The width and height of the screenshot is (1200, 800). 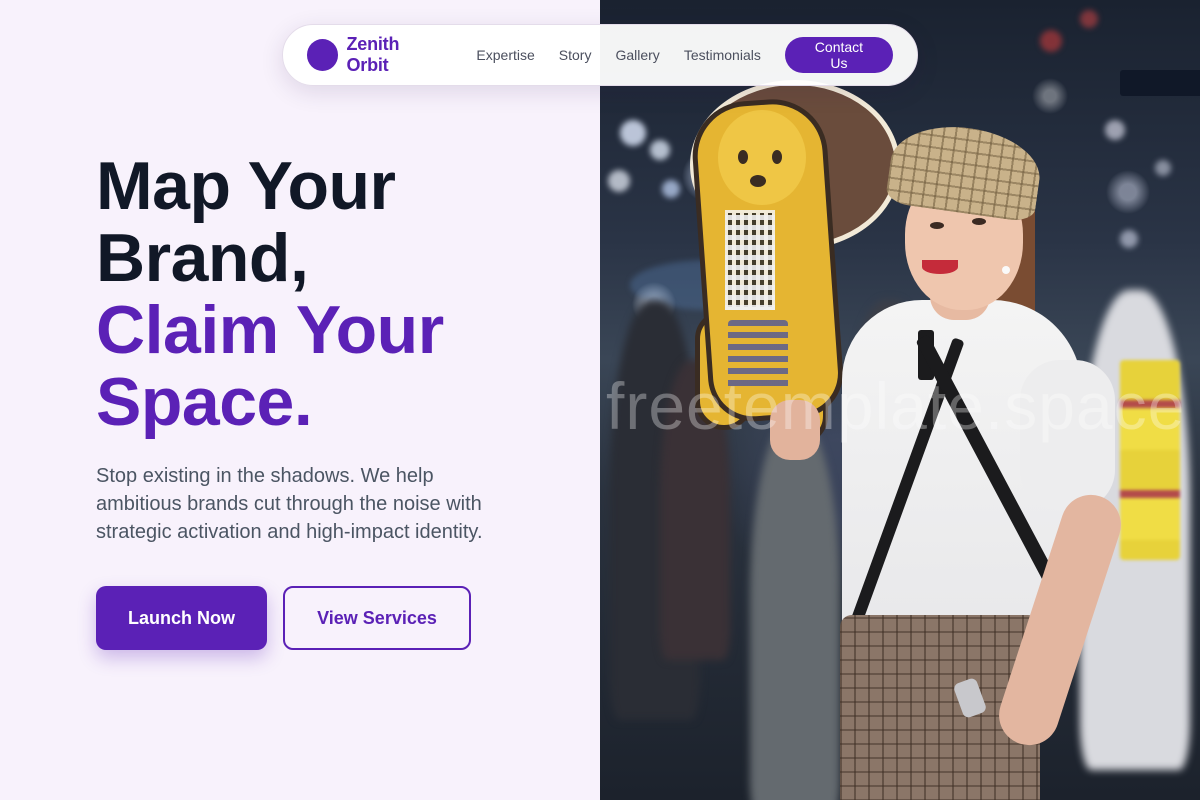 What do you see at coordinates (838, 55) in the screenshot?
I see `contact-us-button: Contact Us` at bounding box center [838, 55].